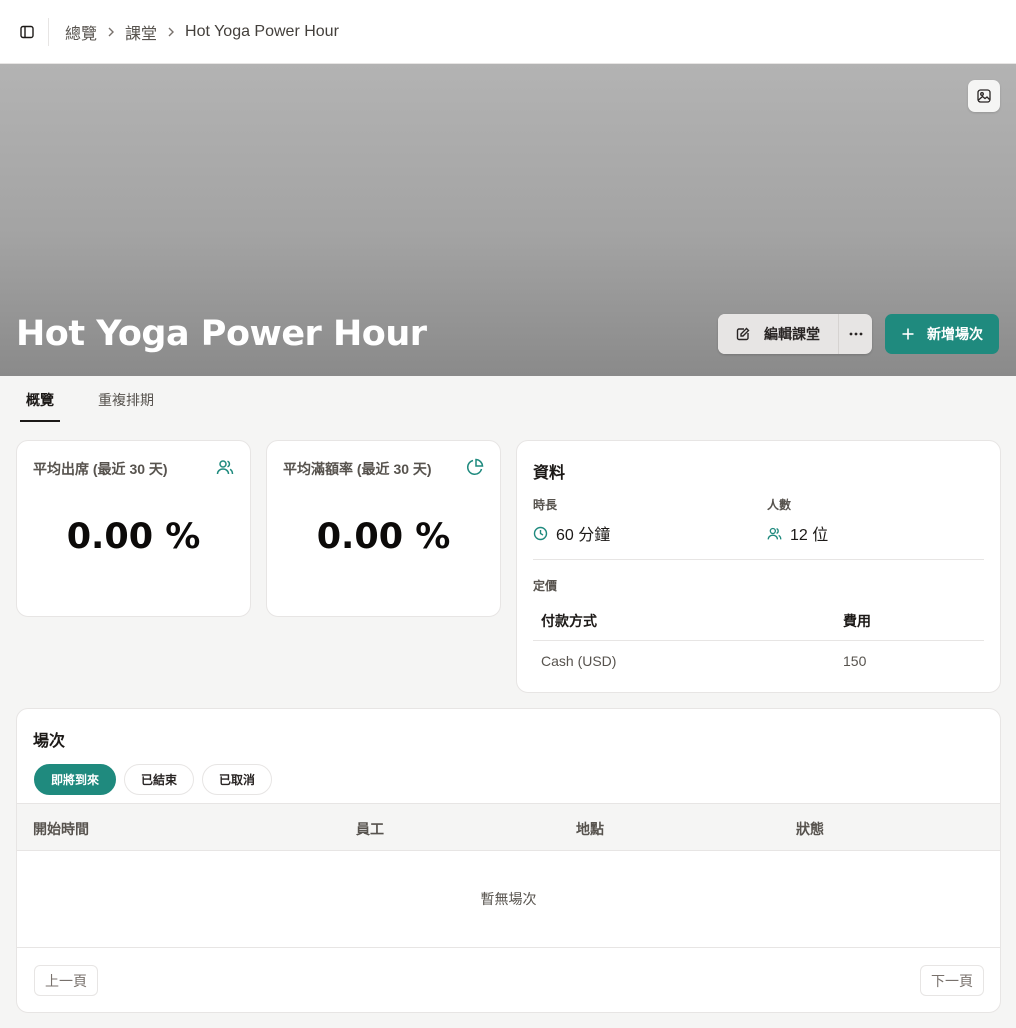 This screenshot has width=1016, height=1028. I want to click on session-filters: 即將到來 已結束 已取消, so click(153, 779).